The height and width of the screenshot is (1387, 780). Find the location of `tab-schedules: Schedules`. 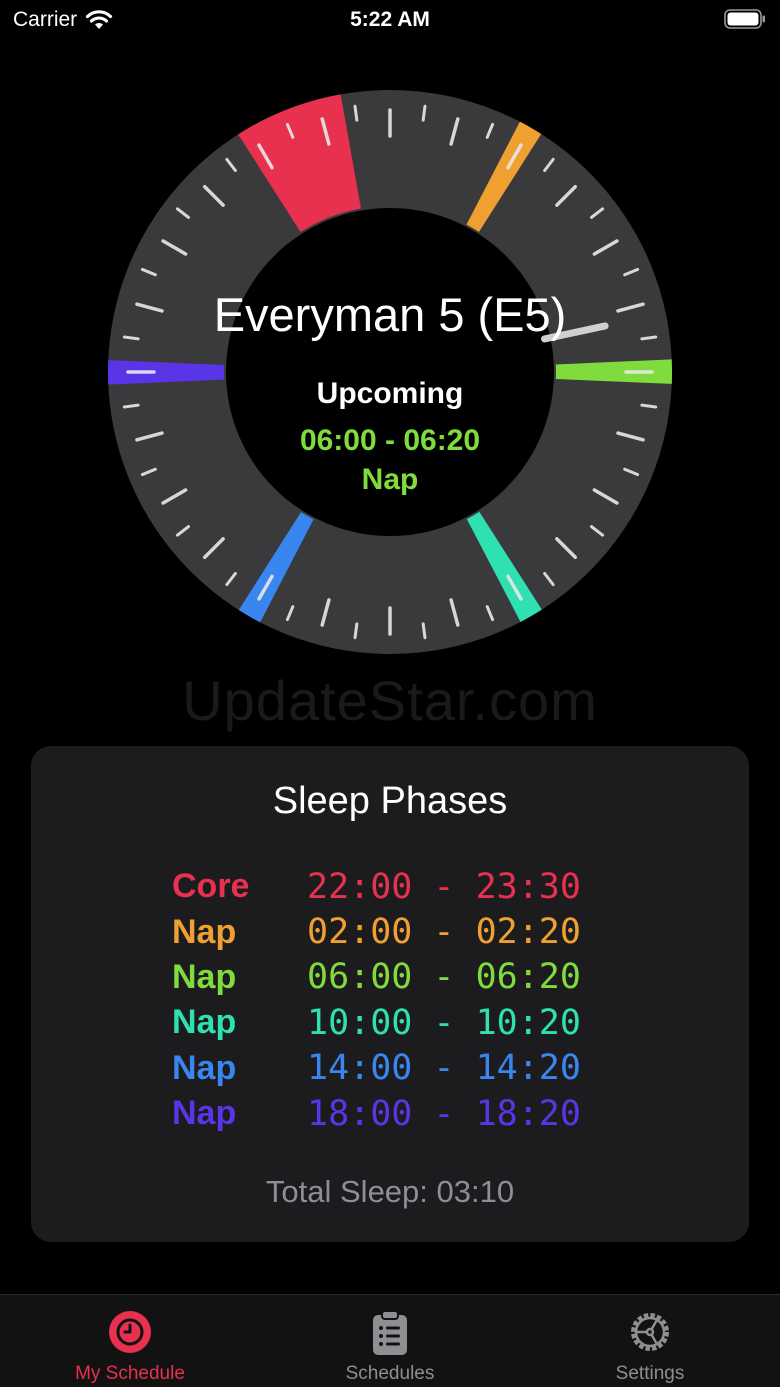

tab-schedules: Schedules is located at coordinates (390, 1341).